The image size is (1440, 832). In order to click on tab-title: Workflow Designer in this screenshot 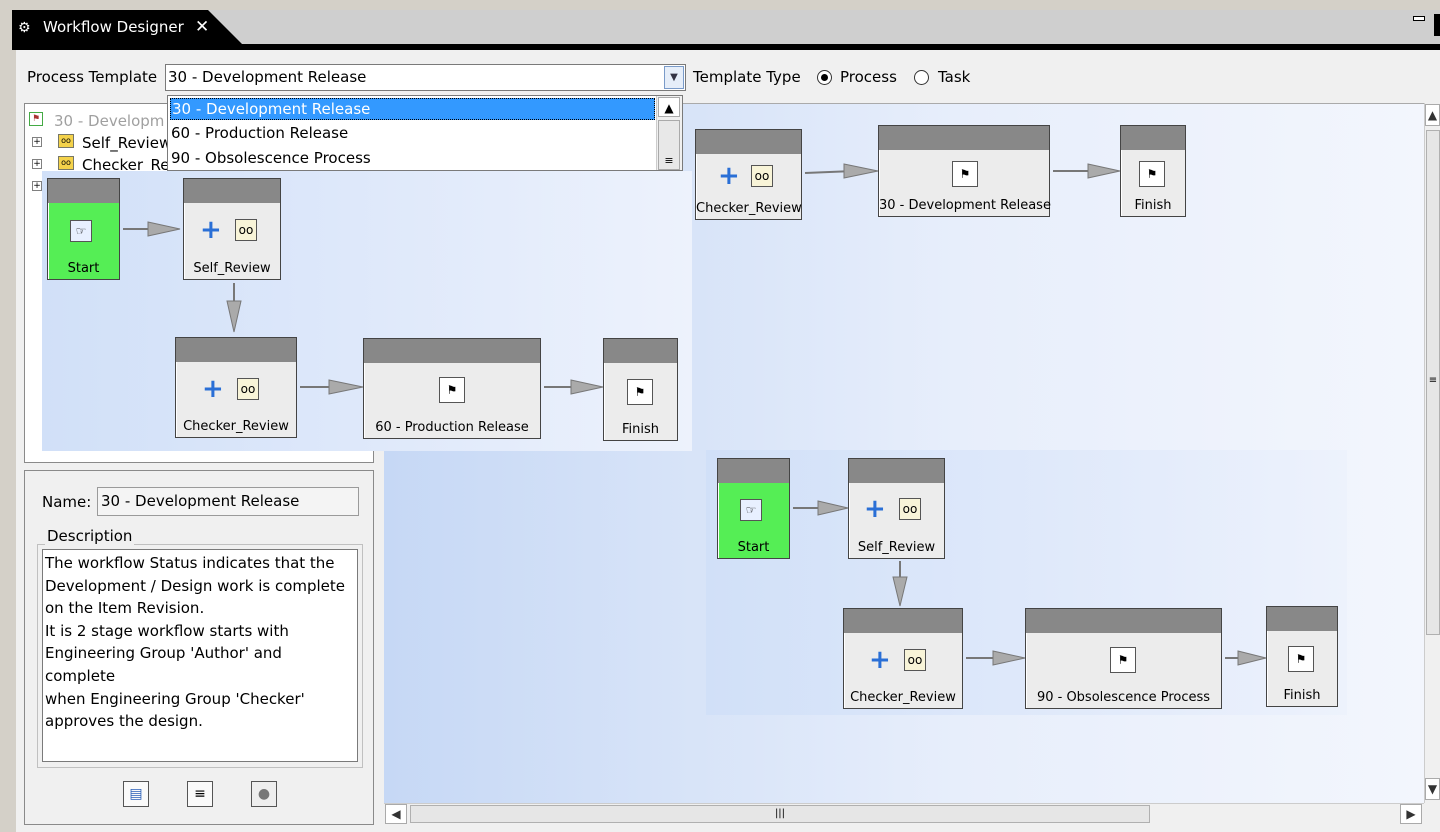, I will do `click(113, 27)`.